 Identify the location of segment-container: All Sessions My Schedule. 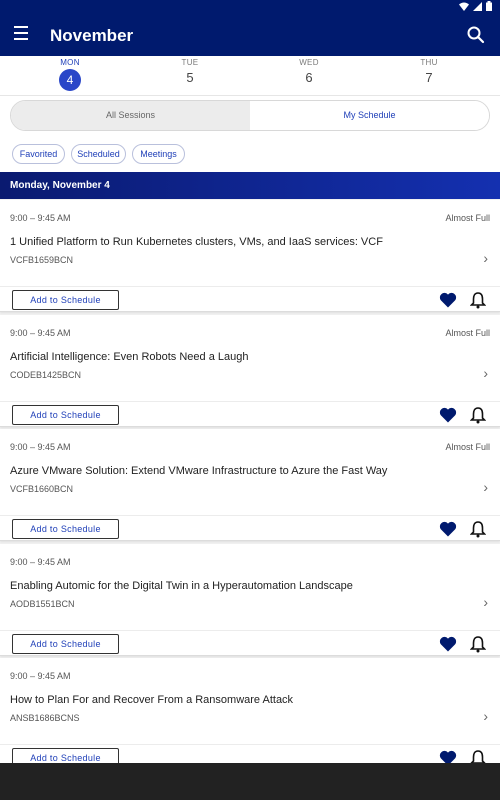
(250, 116).